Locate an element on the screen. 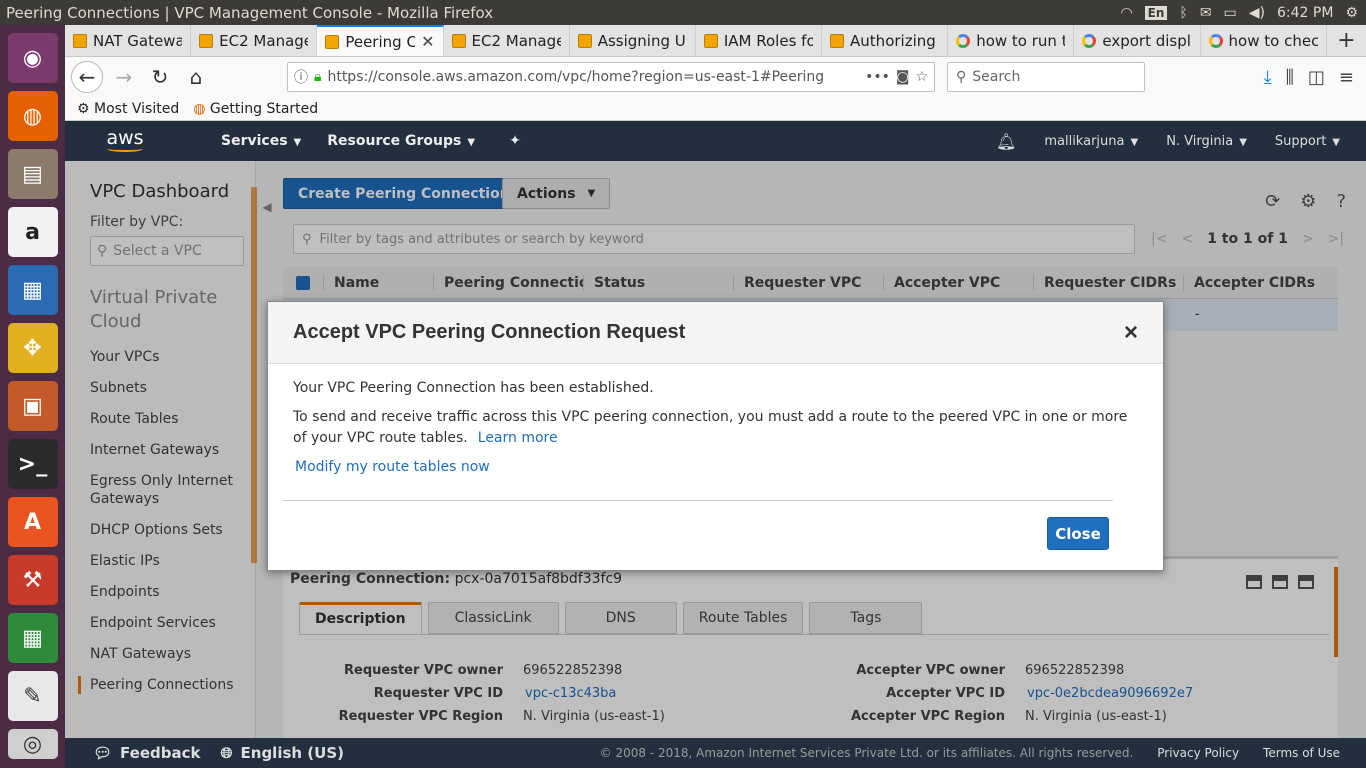 The image size is (1366, 768). globe-icon: 🌐︎ is located at coordinates (226, 753).